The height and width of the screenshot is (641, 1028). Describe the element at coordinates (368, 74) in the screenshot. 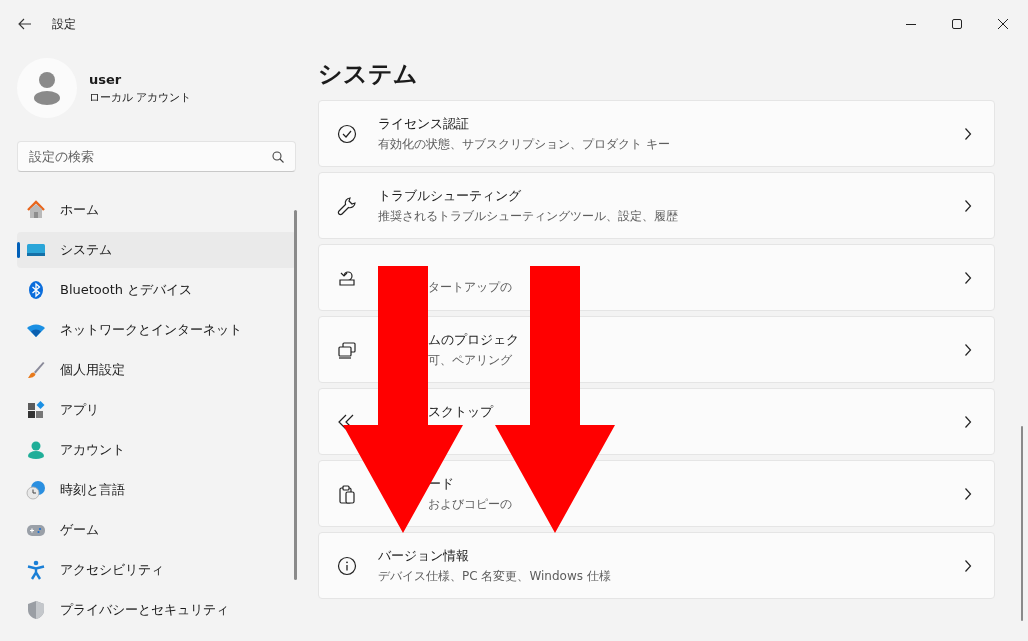

I see `page-title: システム` at that location.